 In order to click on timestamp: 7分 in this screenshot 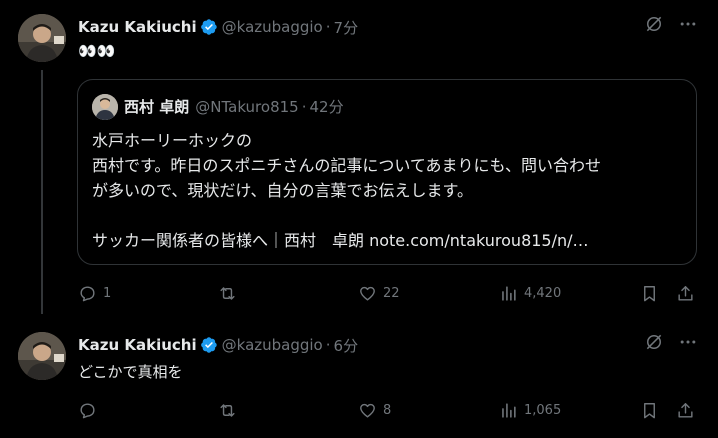, I will do `click(346, 27)`.